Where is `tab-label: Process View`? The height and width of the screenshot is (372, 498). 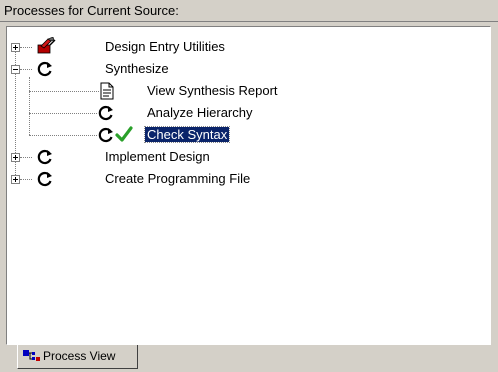 tab-label: Process View is located at coordinates (79, 356).